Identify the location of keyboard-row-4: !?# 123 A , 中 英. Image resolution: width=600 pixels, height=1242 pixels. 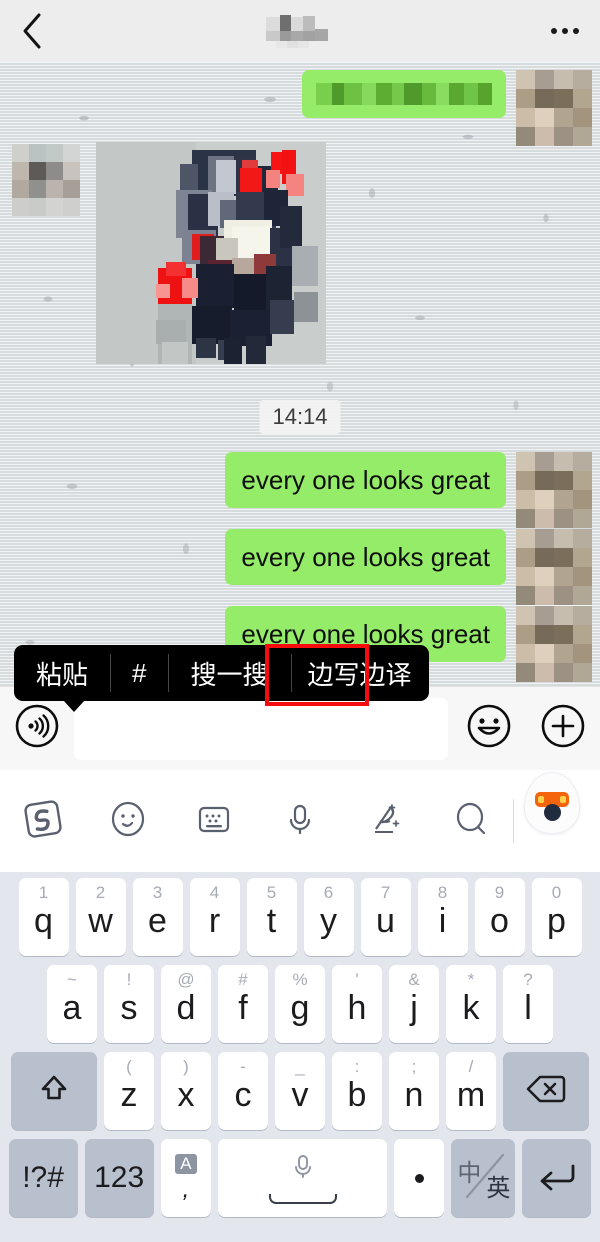
(300, 1178).